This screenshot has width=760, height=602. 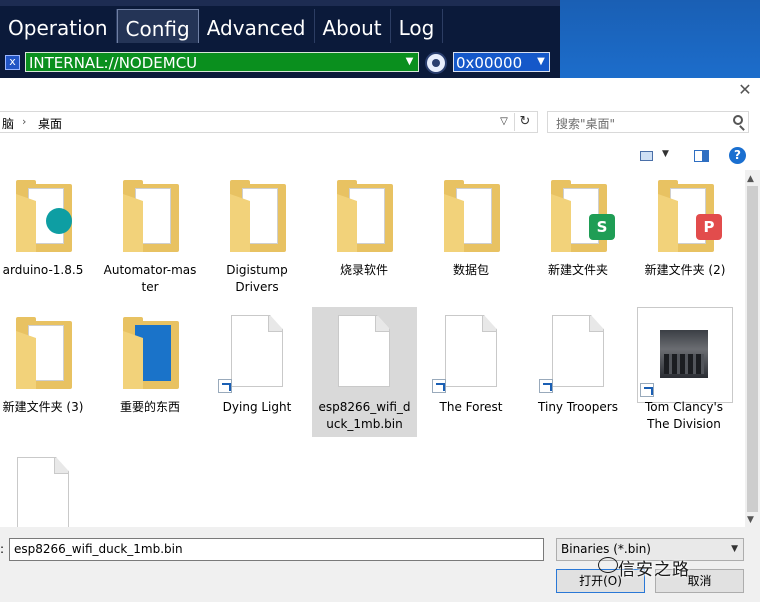 I want to click on breadcrumb-desktop: 桌面, so click(x=50, y=123).